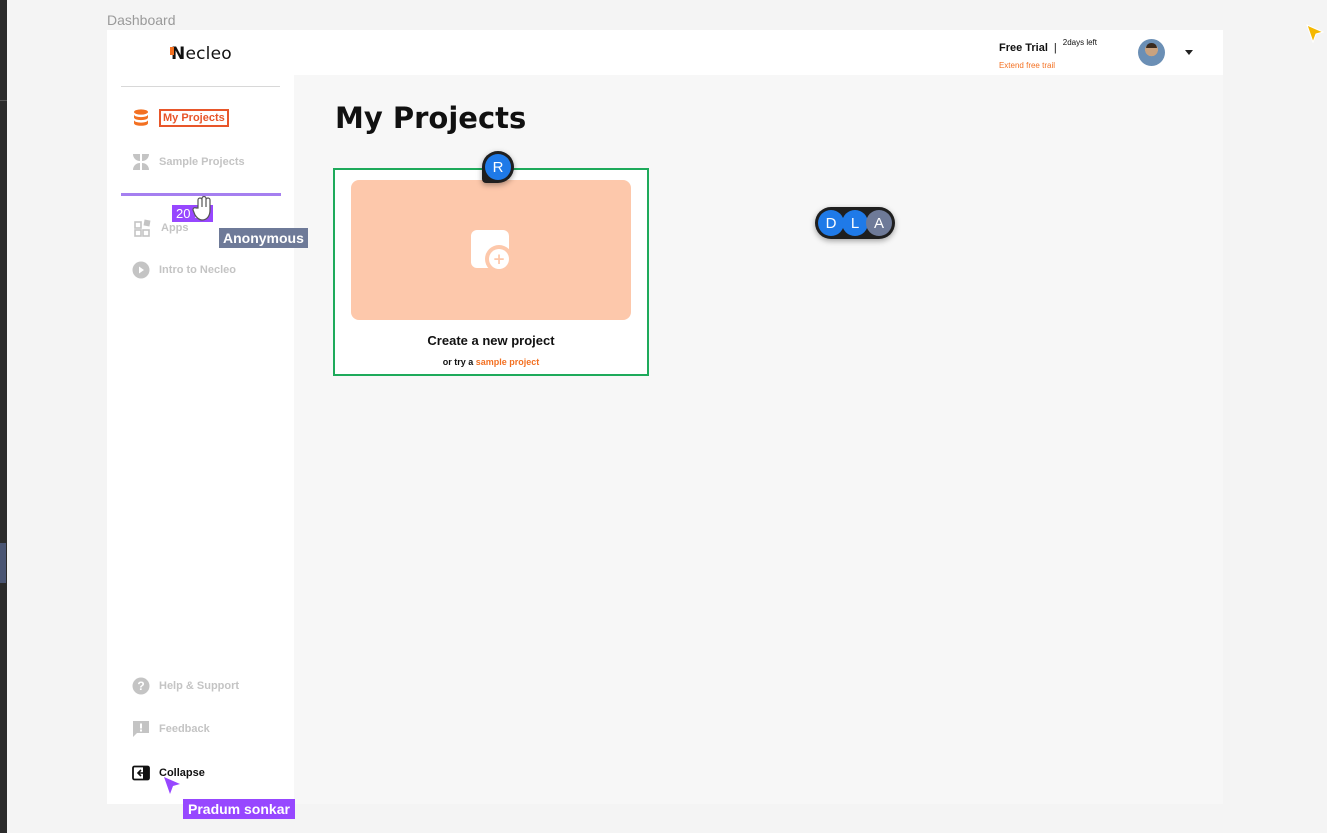 Image resolution: width=1327 pixels, height=833 pixels. Describe the element at coordinates (508, 362) in the screenshot. I see `sample-project-link: sample project` at that location.